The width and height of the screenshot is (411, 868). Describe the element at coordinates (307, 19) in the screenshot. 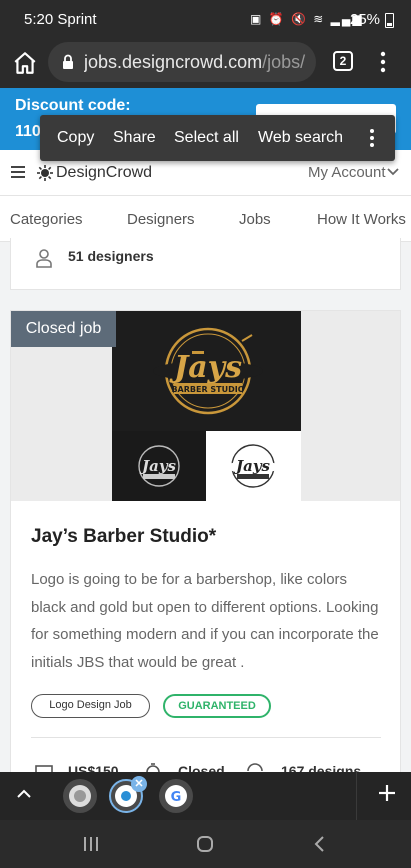

I see `status-icons: ▣ ⏰ 🔇 ≋ ▂▄▆` at that location.